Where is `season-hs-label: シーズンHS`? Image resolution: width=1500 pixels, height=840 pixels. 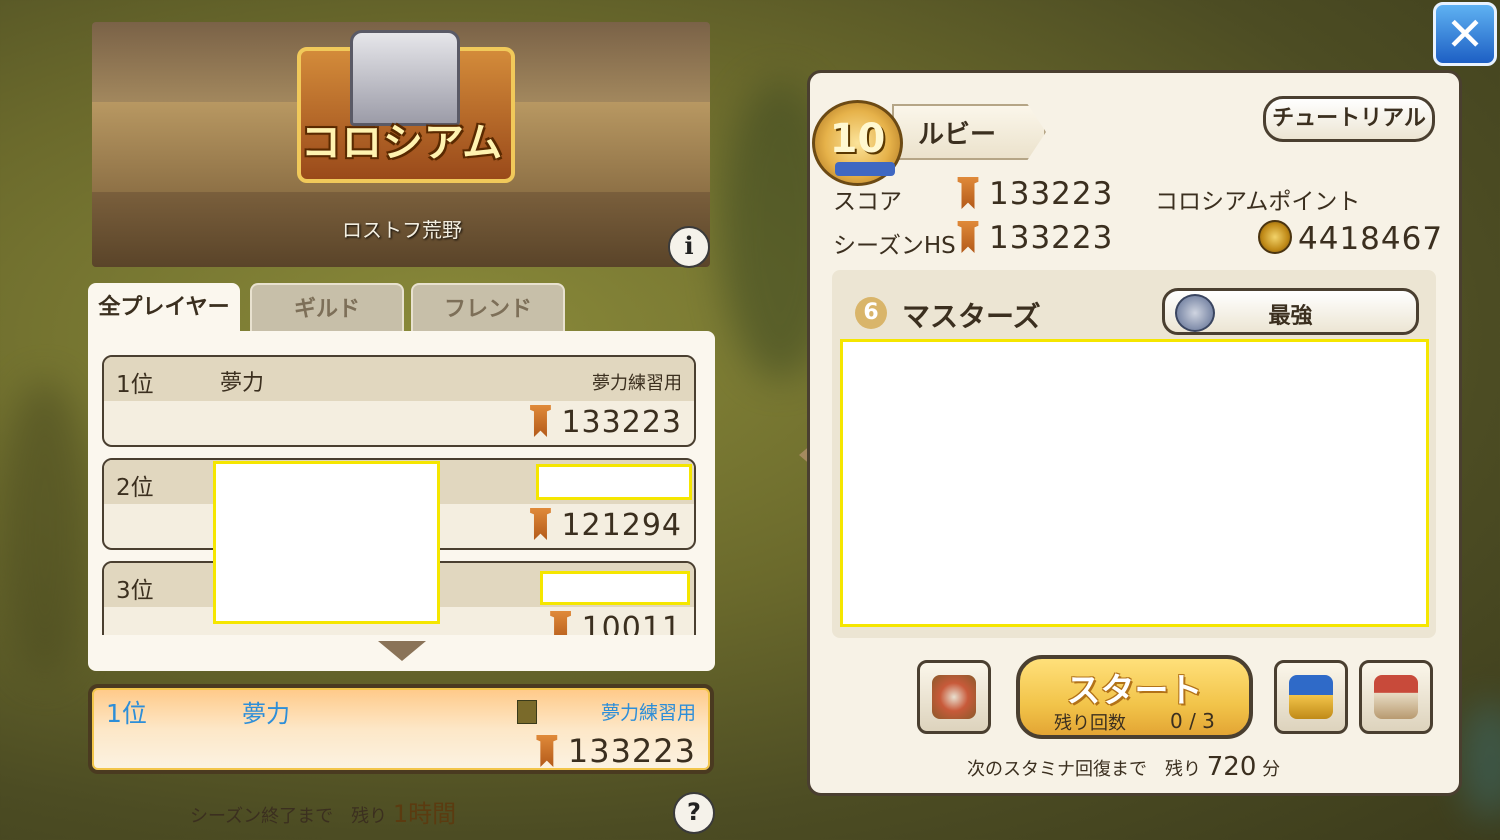
season-hs-label: シーズンHS is located at coordinates (894, 246).